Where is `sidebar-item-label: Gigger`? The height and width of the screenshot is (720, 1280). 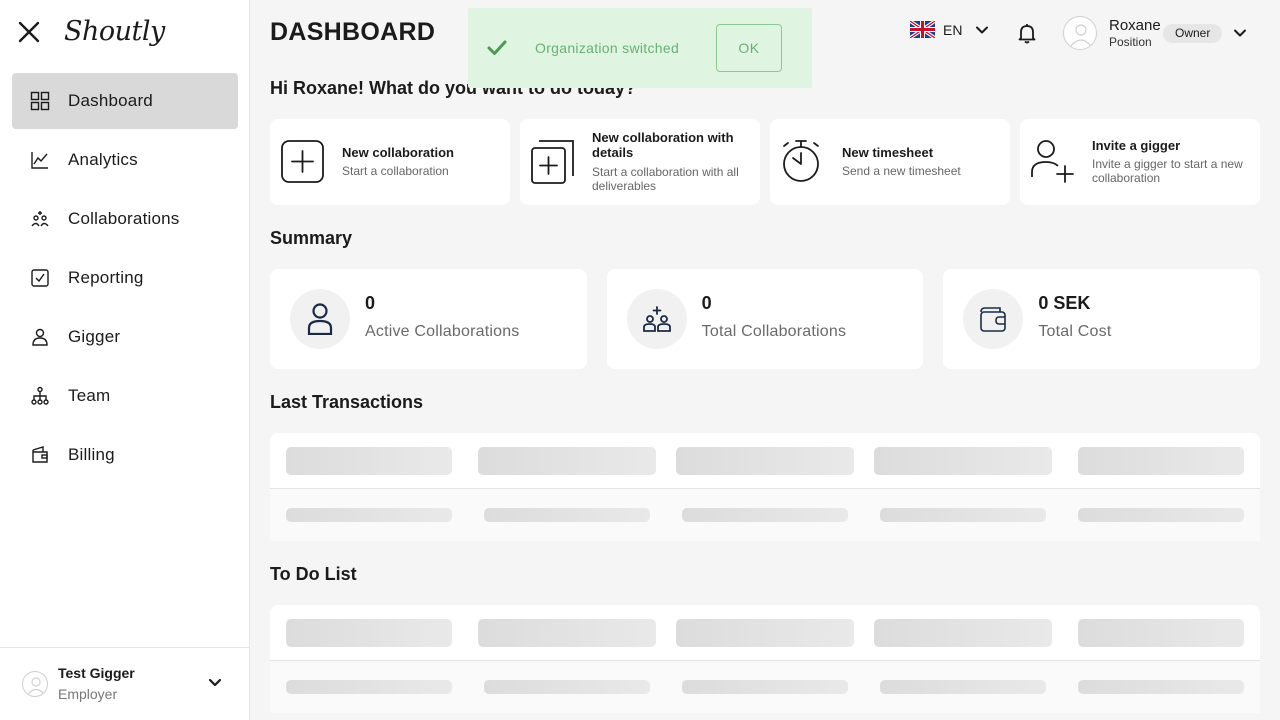 sidebar-item-label: Gigger is located at coordinates (94, 336).